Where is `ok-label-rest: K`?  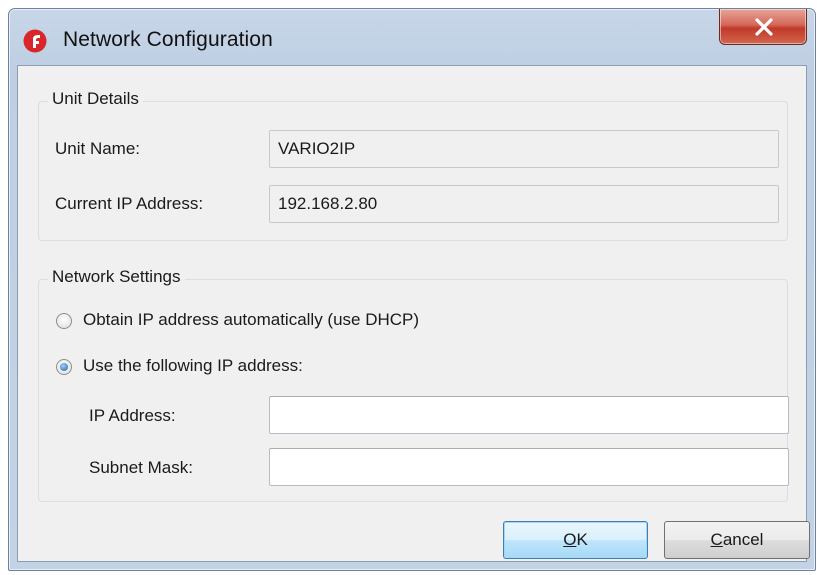 ok-label-rest: K is located at coordinates (582, 539).